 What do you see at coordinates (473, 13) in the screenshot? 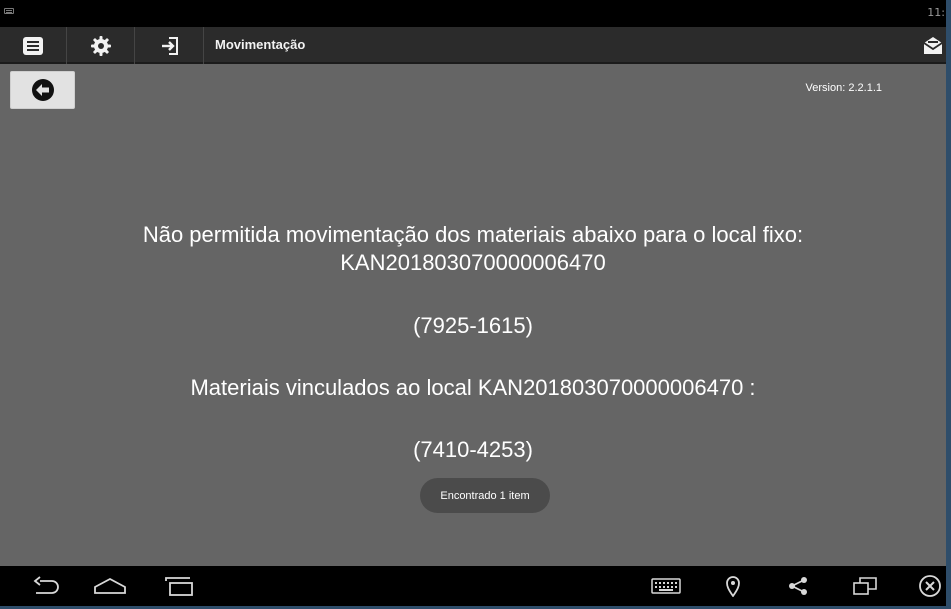
I see `status-bar: 11:1` at bounding box center [473, 13].